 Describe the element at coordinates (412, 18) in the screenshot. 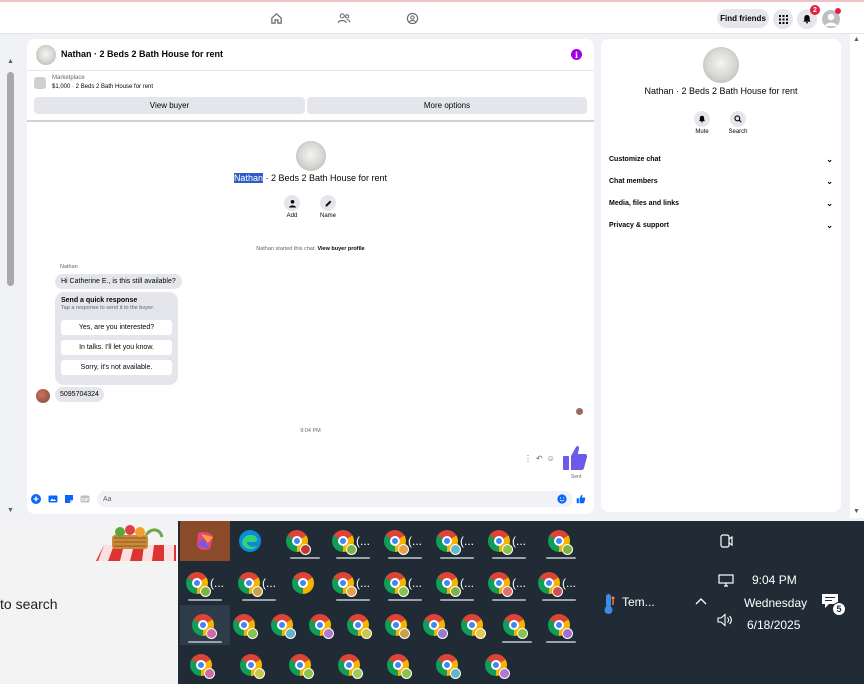

I see `groups-icon` at that location.